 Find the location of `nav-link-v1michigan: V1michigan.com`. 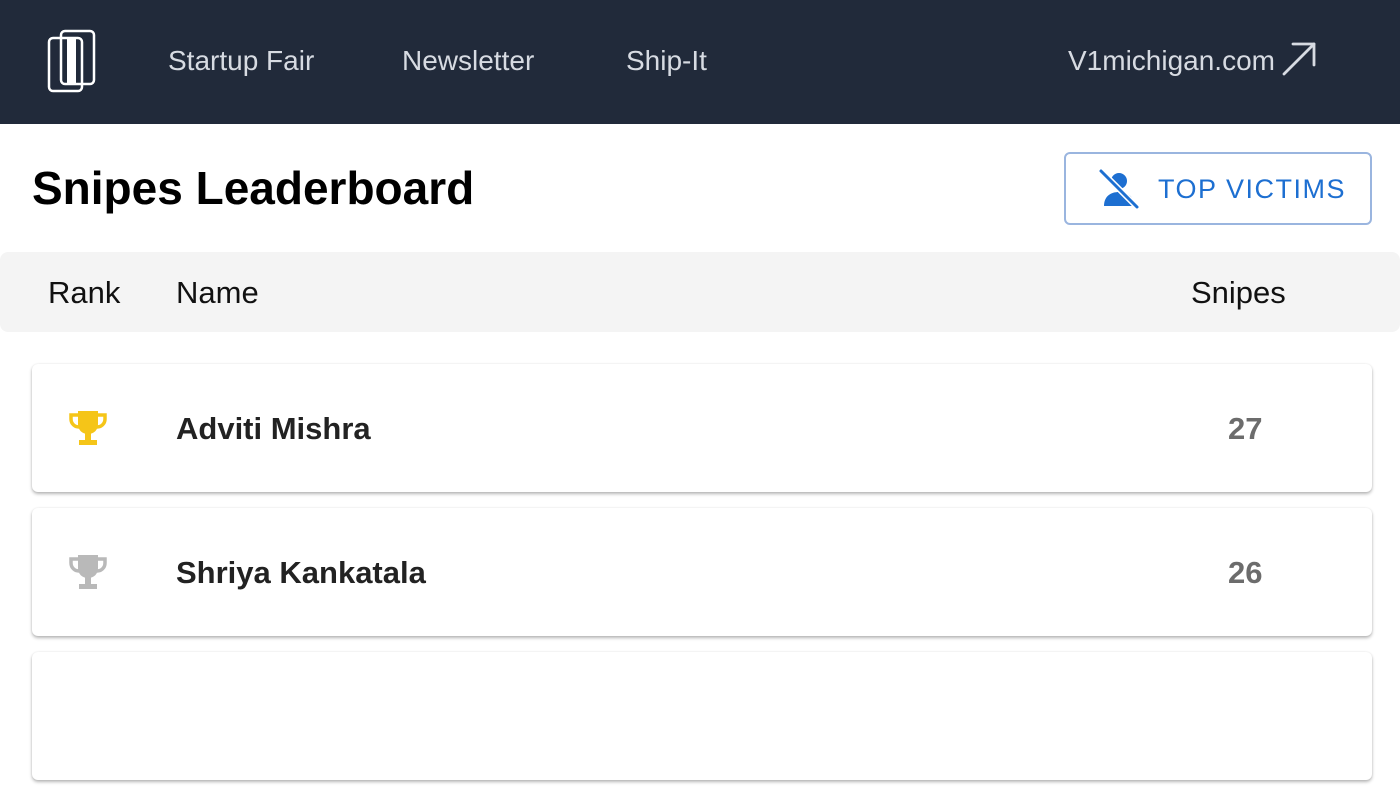

nav-link-v1michigan: V1michigan.com is located at coordinates (1192, 60).